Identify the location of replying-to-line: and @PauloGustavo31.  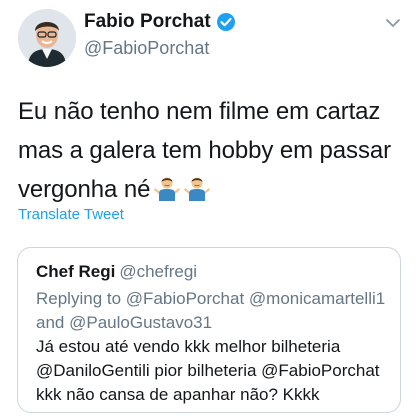
(216, 323).